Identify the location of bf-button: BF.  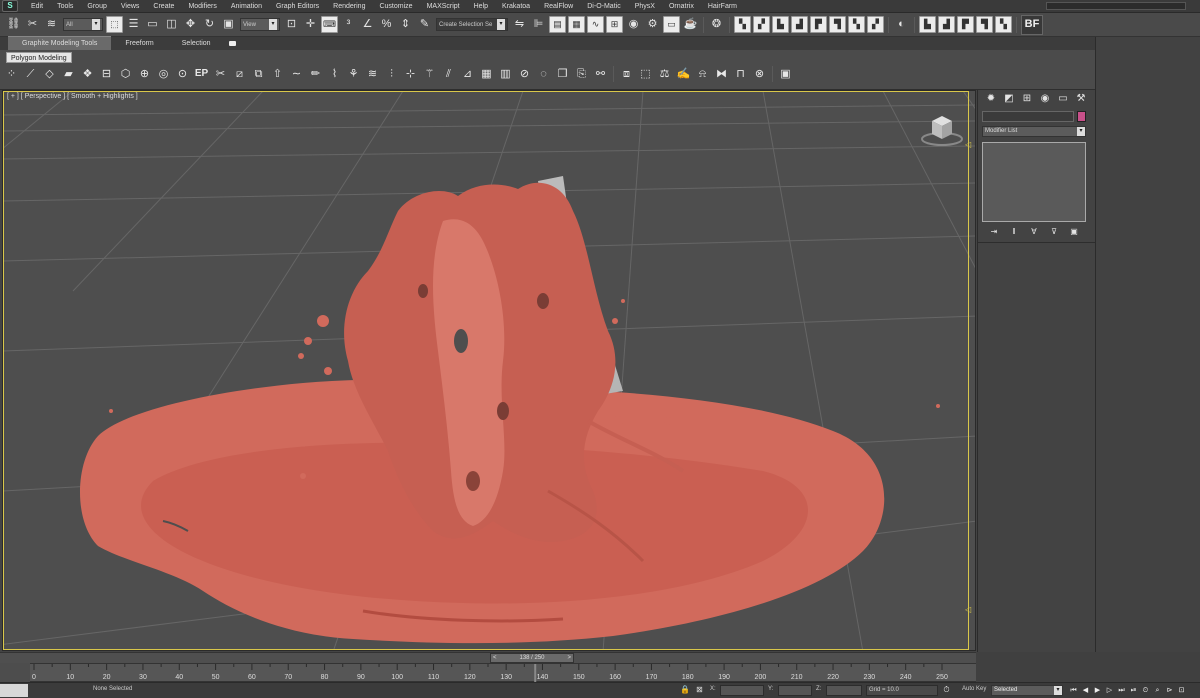
(1032, 24).